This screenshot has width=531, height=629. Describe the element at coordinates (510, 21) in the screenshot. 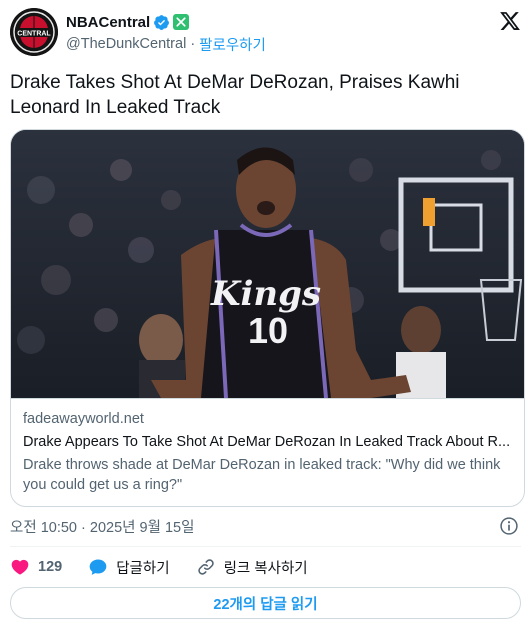

I see `x-logo-icon` at that location.